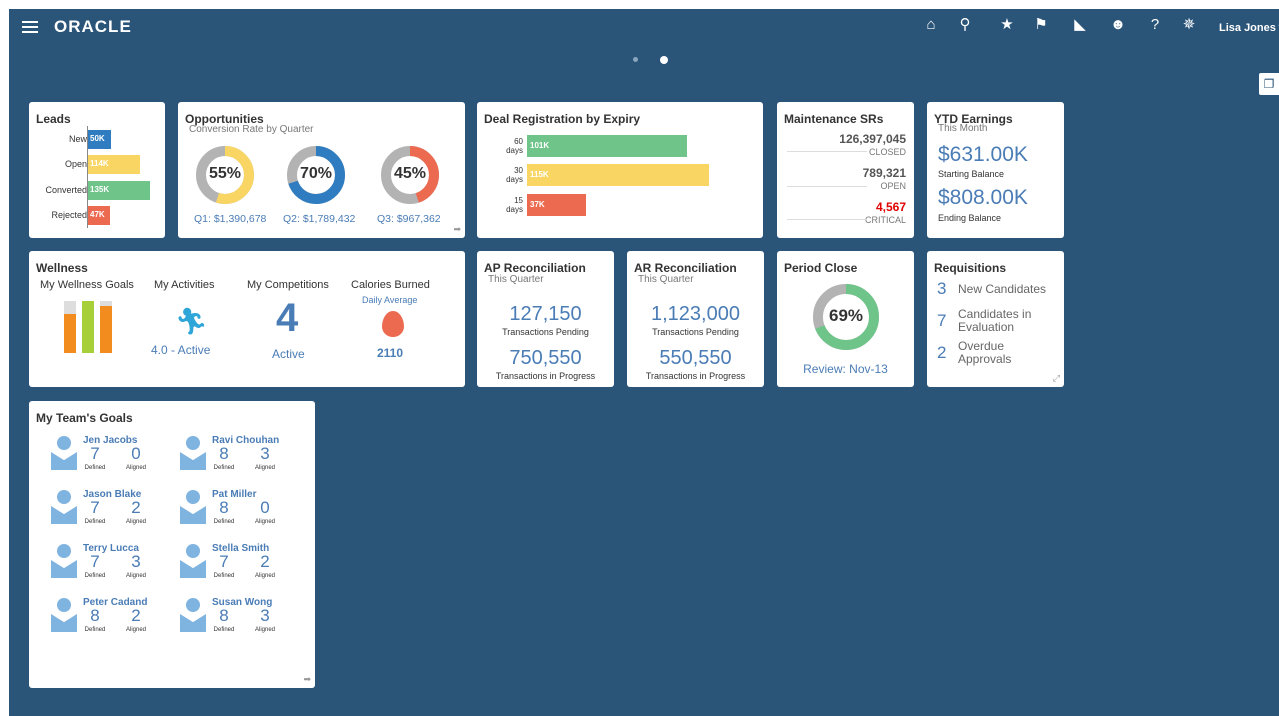 Image resolution: width=1279 pixels, height=716 pixels. I want to click on team-member: Jen Jacobs 7 0 Defined Aligned, so click(109, 460).